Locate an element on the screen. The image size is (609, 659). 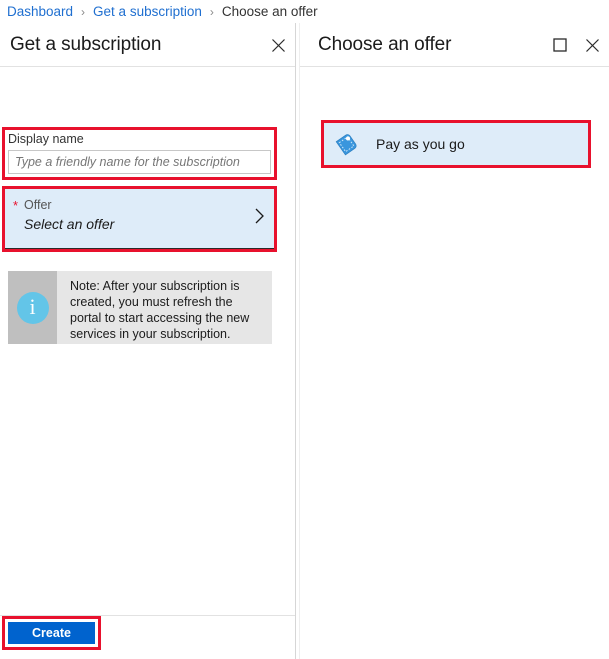
offer-selector: * Offer Select an offer is located at coordinates (139, 219).